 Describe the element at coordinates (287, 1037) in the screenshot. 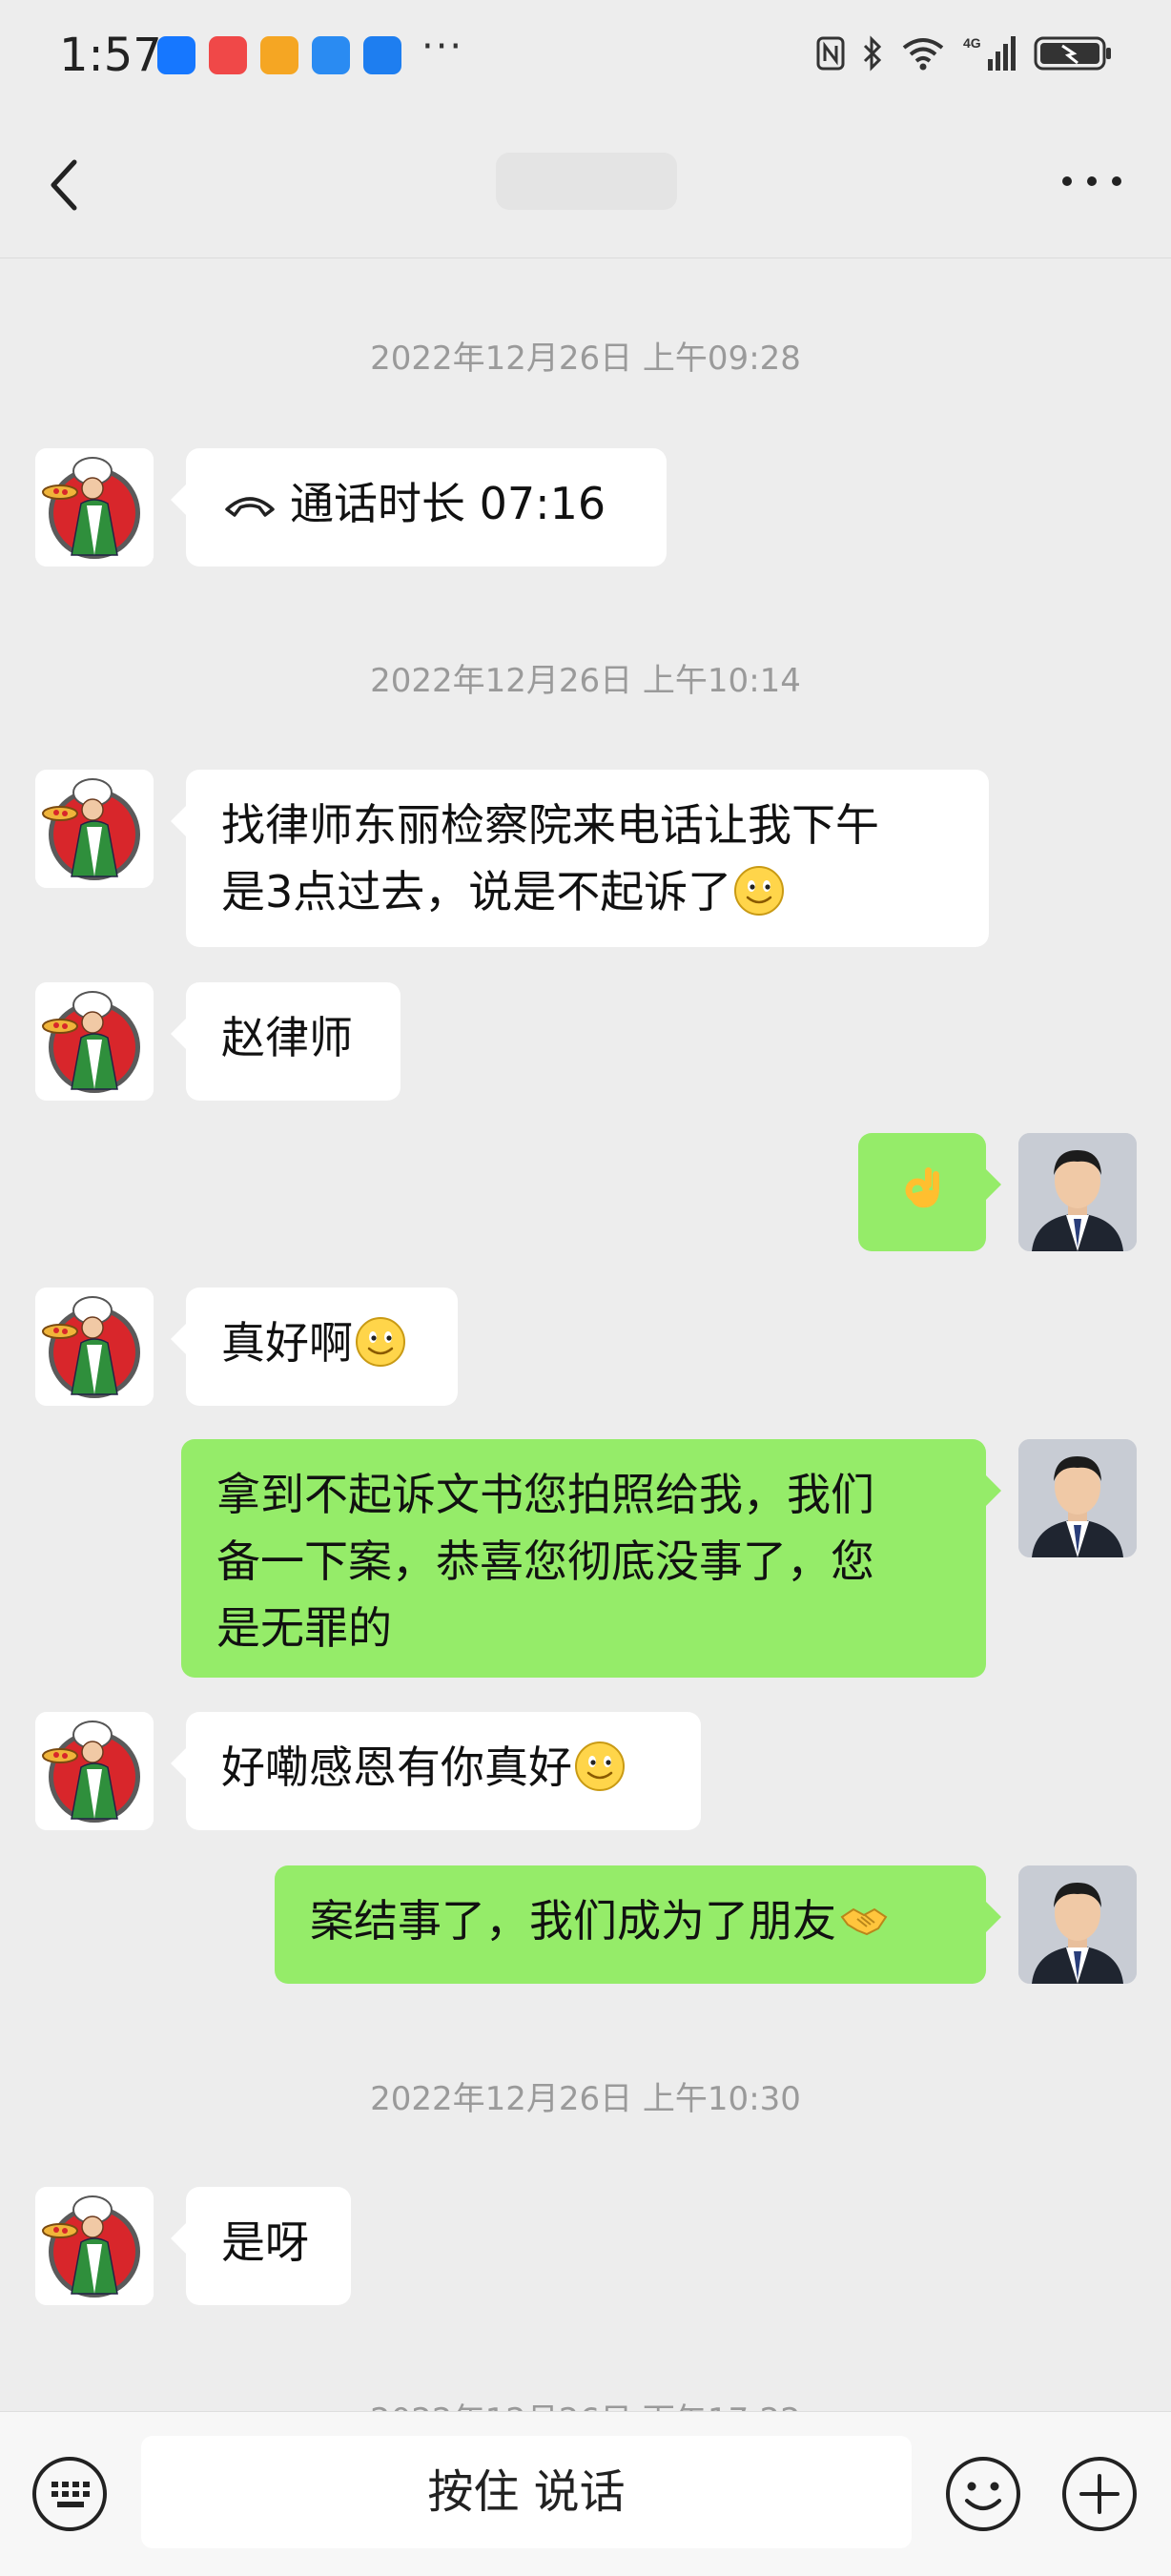

I see `message-text: 赵律师` at that location.